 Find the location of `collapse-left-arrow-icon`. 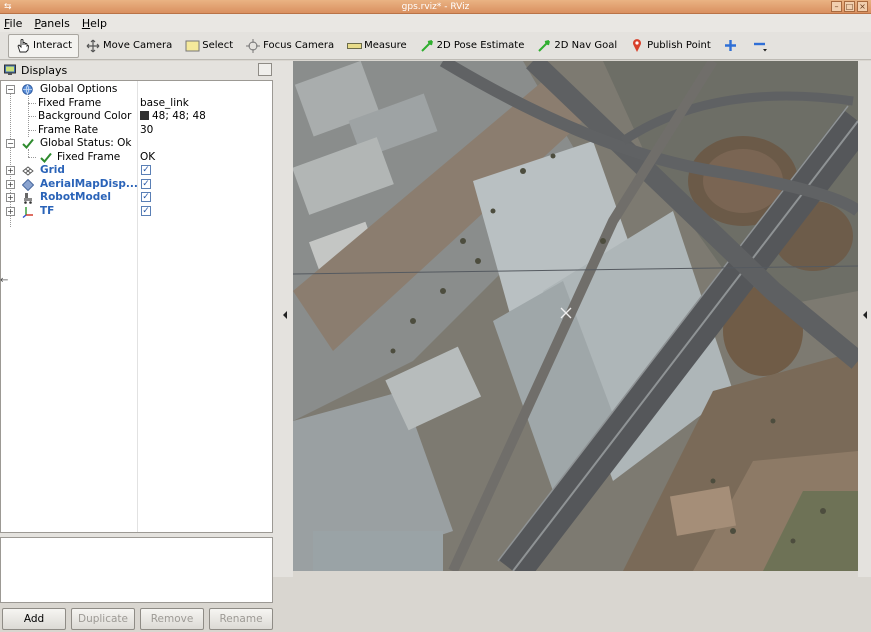

collapse-left-arrow-icon is located at coordinates (285, 315).